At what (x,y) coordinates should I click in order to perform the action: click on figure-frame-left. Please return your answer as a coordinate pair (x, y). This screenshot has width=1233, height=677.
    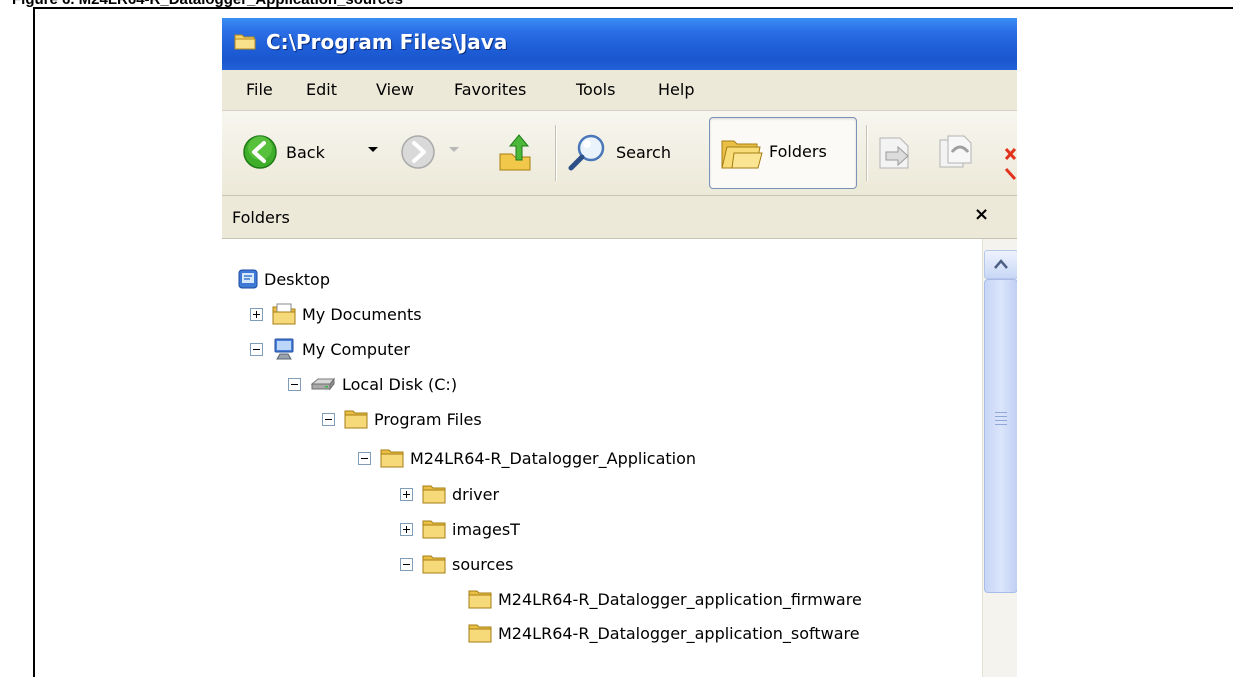
    Looking at the image, I should click on (34, 342).